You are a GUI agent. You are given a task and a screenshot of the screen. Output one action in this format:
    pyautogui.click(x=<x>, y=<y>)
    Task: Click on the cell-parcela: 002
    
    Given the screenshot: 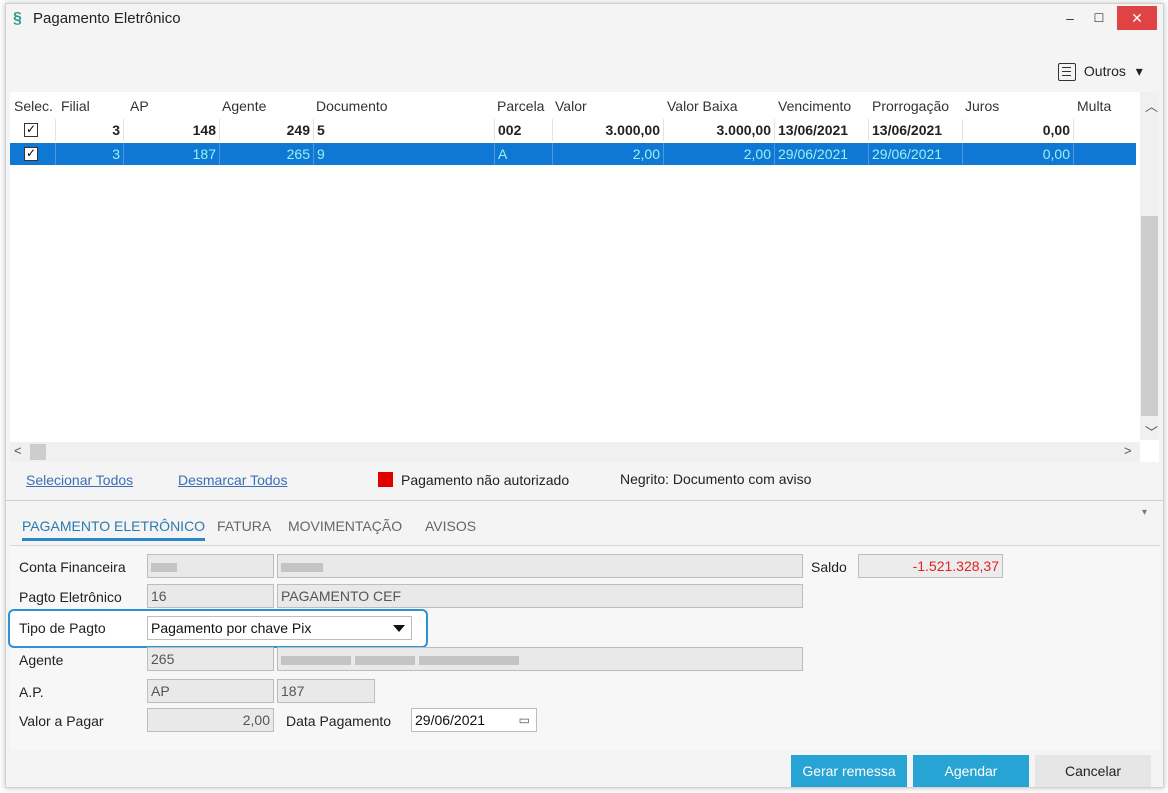 What is the action you would take?
    pyautogui.click(x=524, y=130)
    